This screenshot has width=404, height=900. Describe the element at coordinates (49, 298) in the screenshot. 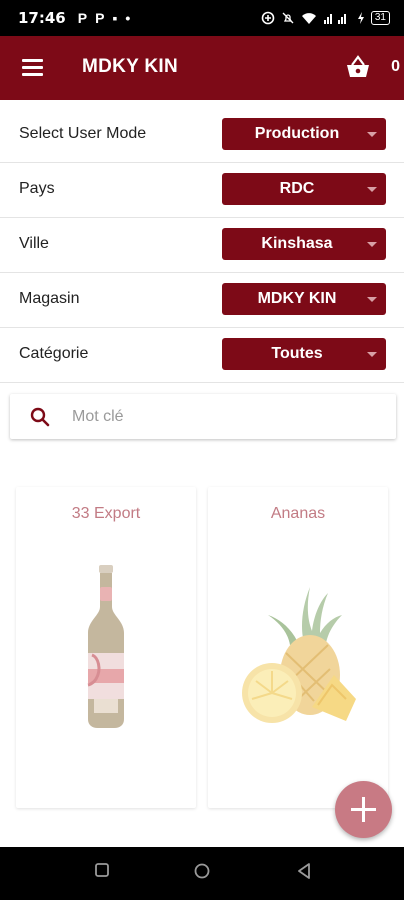

I see `filter-label: Magasin` at that location.